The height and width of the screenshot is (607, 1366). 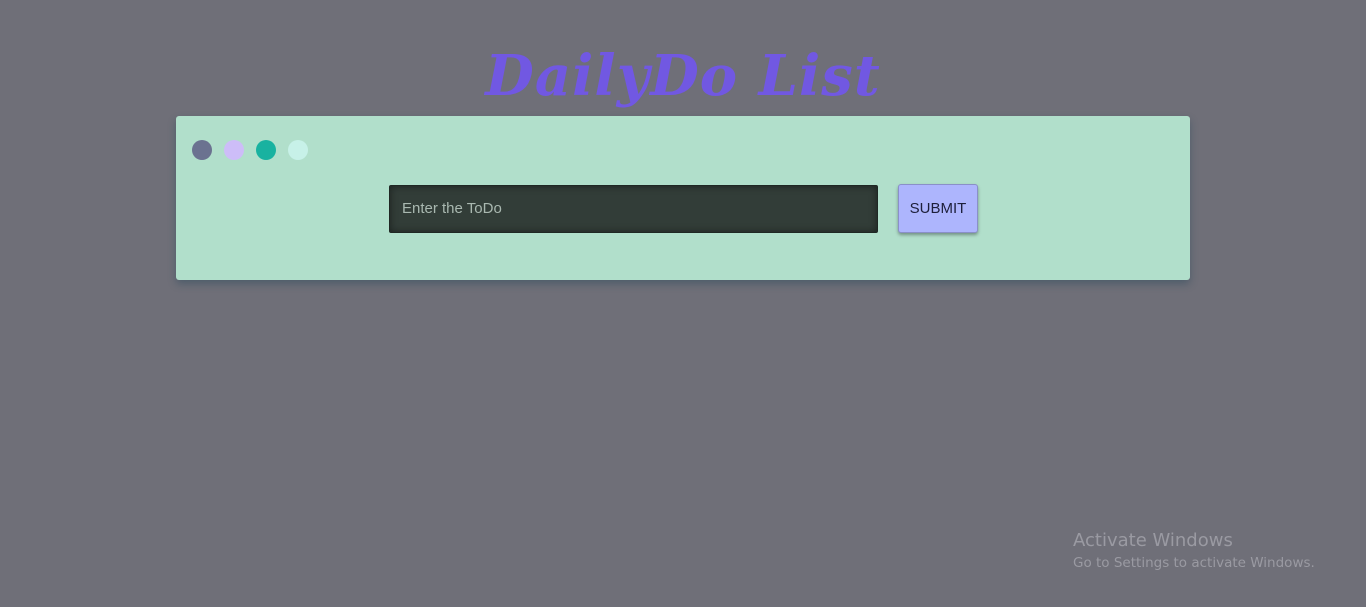 I want to click on theme-dot-lavender, so click(x=234, y=150).